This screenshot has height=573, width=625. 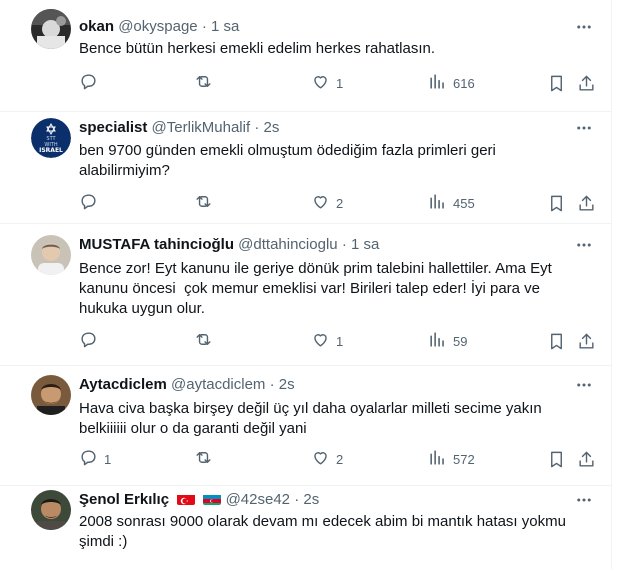 I want to click on display-name: Şenol Erkılıç, so click(x=124, y=499).